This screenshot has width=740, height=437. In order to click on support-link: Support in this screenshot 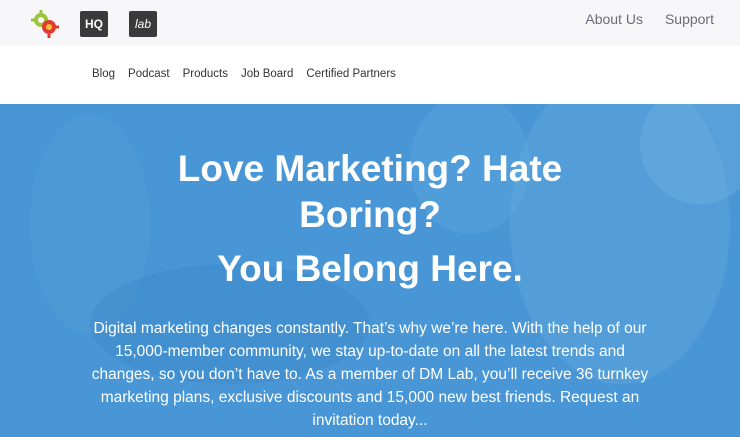, I will do `click(689, 19)`.